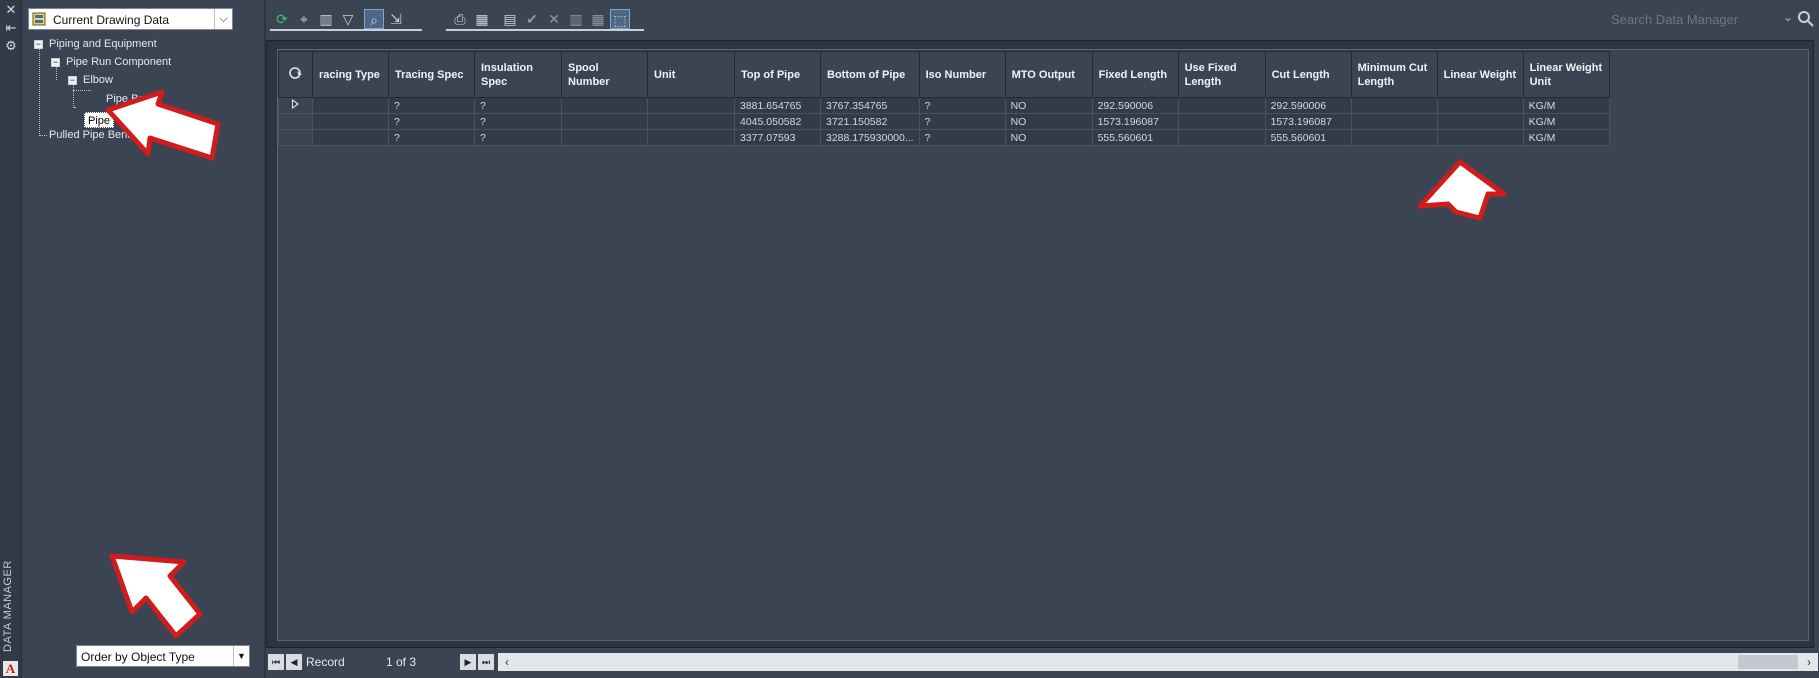 The width and height of the screenshot is (1819, 678). I want to click on properties-gear-icon: ⚙, so click(11, 46).